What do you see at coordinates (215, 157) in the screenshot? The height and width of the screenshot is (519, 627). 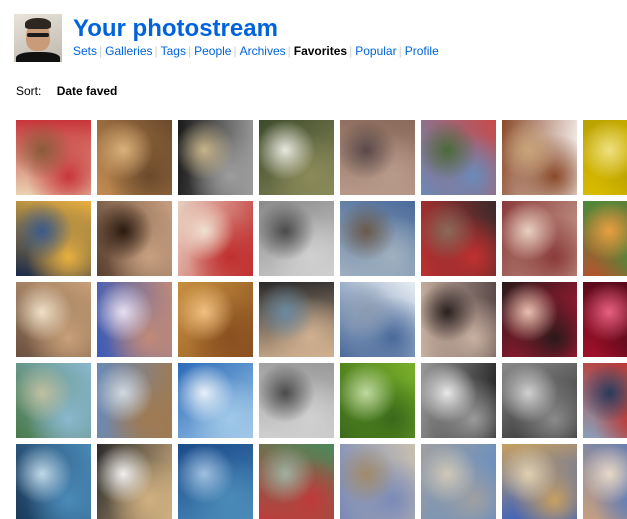 I see `photo-thumbnail-vintage-car` at bounding box center [215, 157].